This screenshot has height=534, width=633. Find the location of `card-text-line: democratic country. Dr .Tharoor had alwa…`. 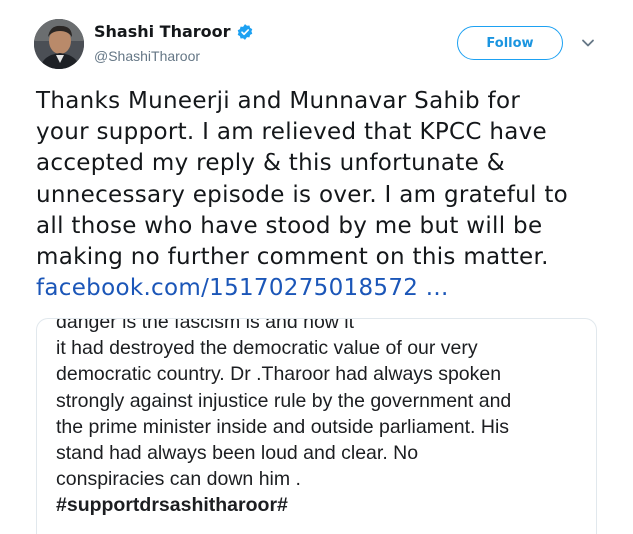

card-text-line: democratic country. Dr .Tharoor had alwa… is located at coordinates (279, 374).